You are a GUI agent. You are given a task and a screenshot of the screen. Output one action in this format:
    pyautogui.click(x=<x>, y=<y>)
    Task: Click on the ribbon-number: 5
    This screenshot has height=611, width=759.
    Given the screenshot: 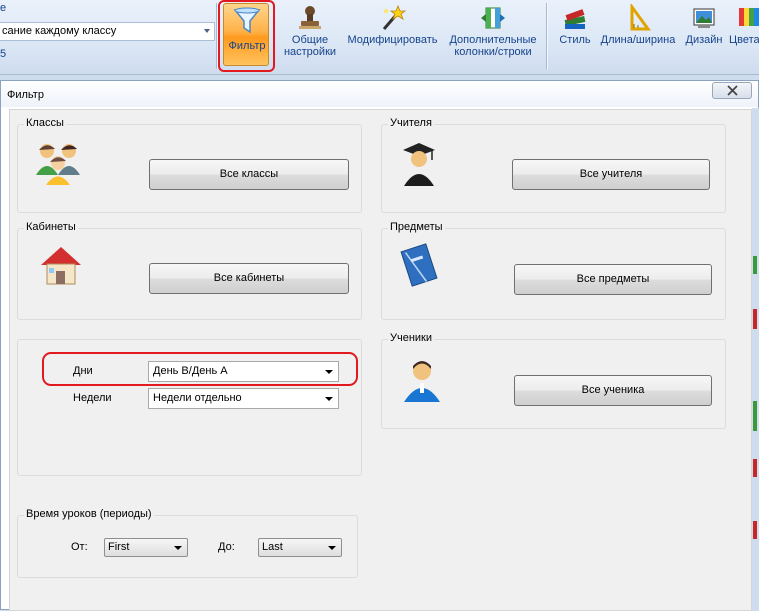 What is the action you would take?
    pyautogui.click(x=3, y=54)
    